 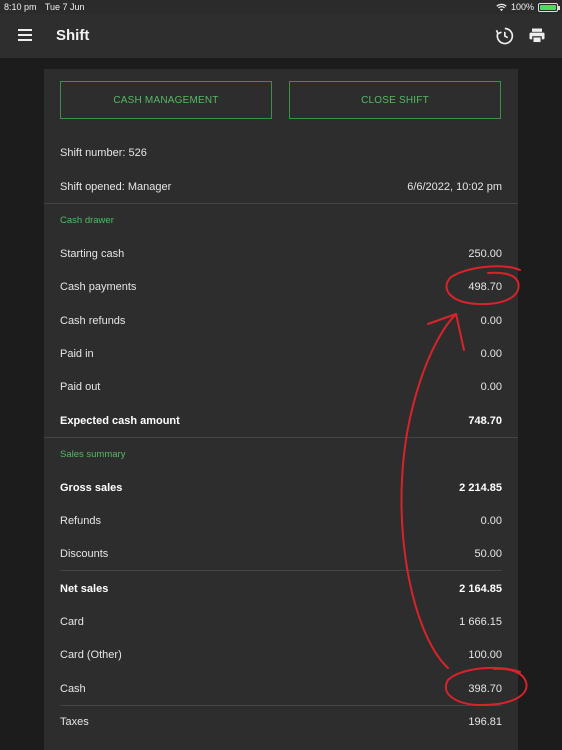 What do you see at coordinates (485, 421) in the screenshot?
I see `row-value: 748.70` at bounding box center [485, 421].